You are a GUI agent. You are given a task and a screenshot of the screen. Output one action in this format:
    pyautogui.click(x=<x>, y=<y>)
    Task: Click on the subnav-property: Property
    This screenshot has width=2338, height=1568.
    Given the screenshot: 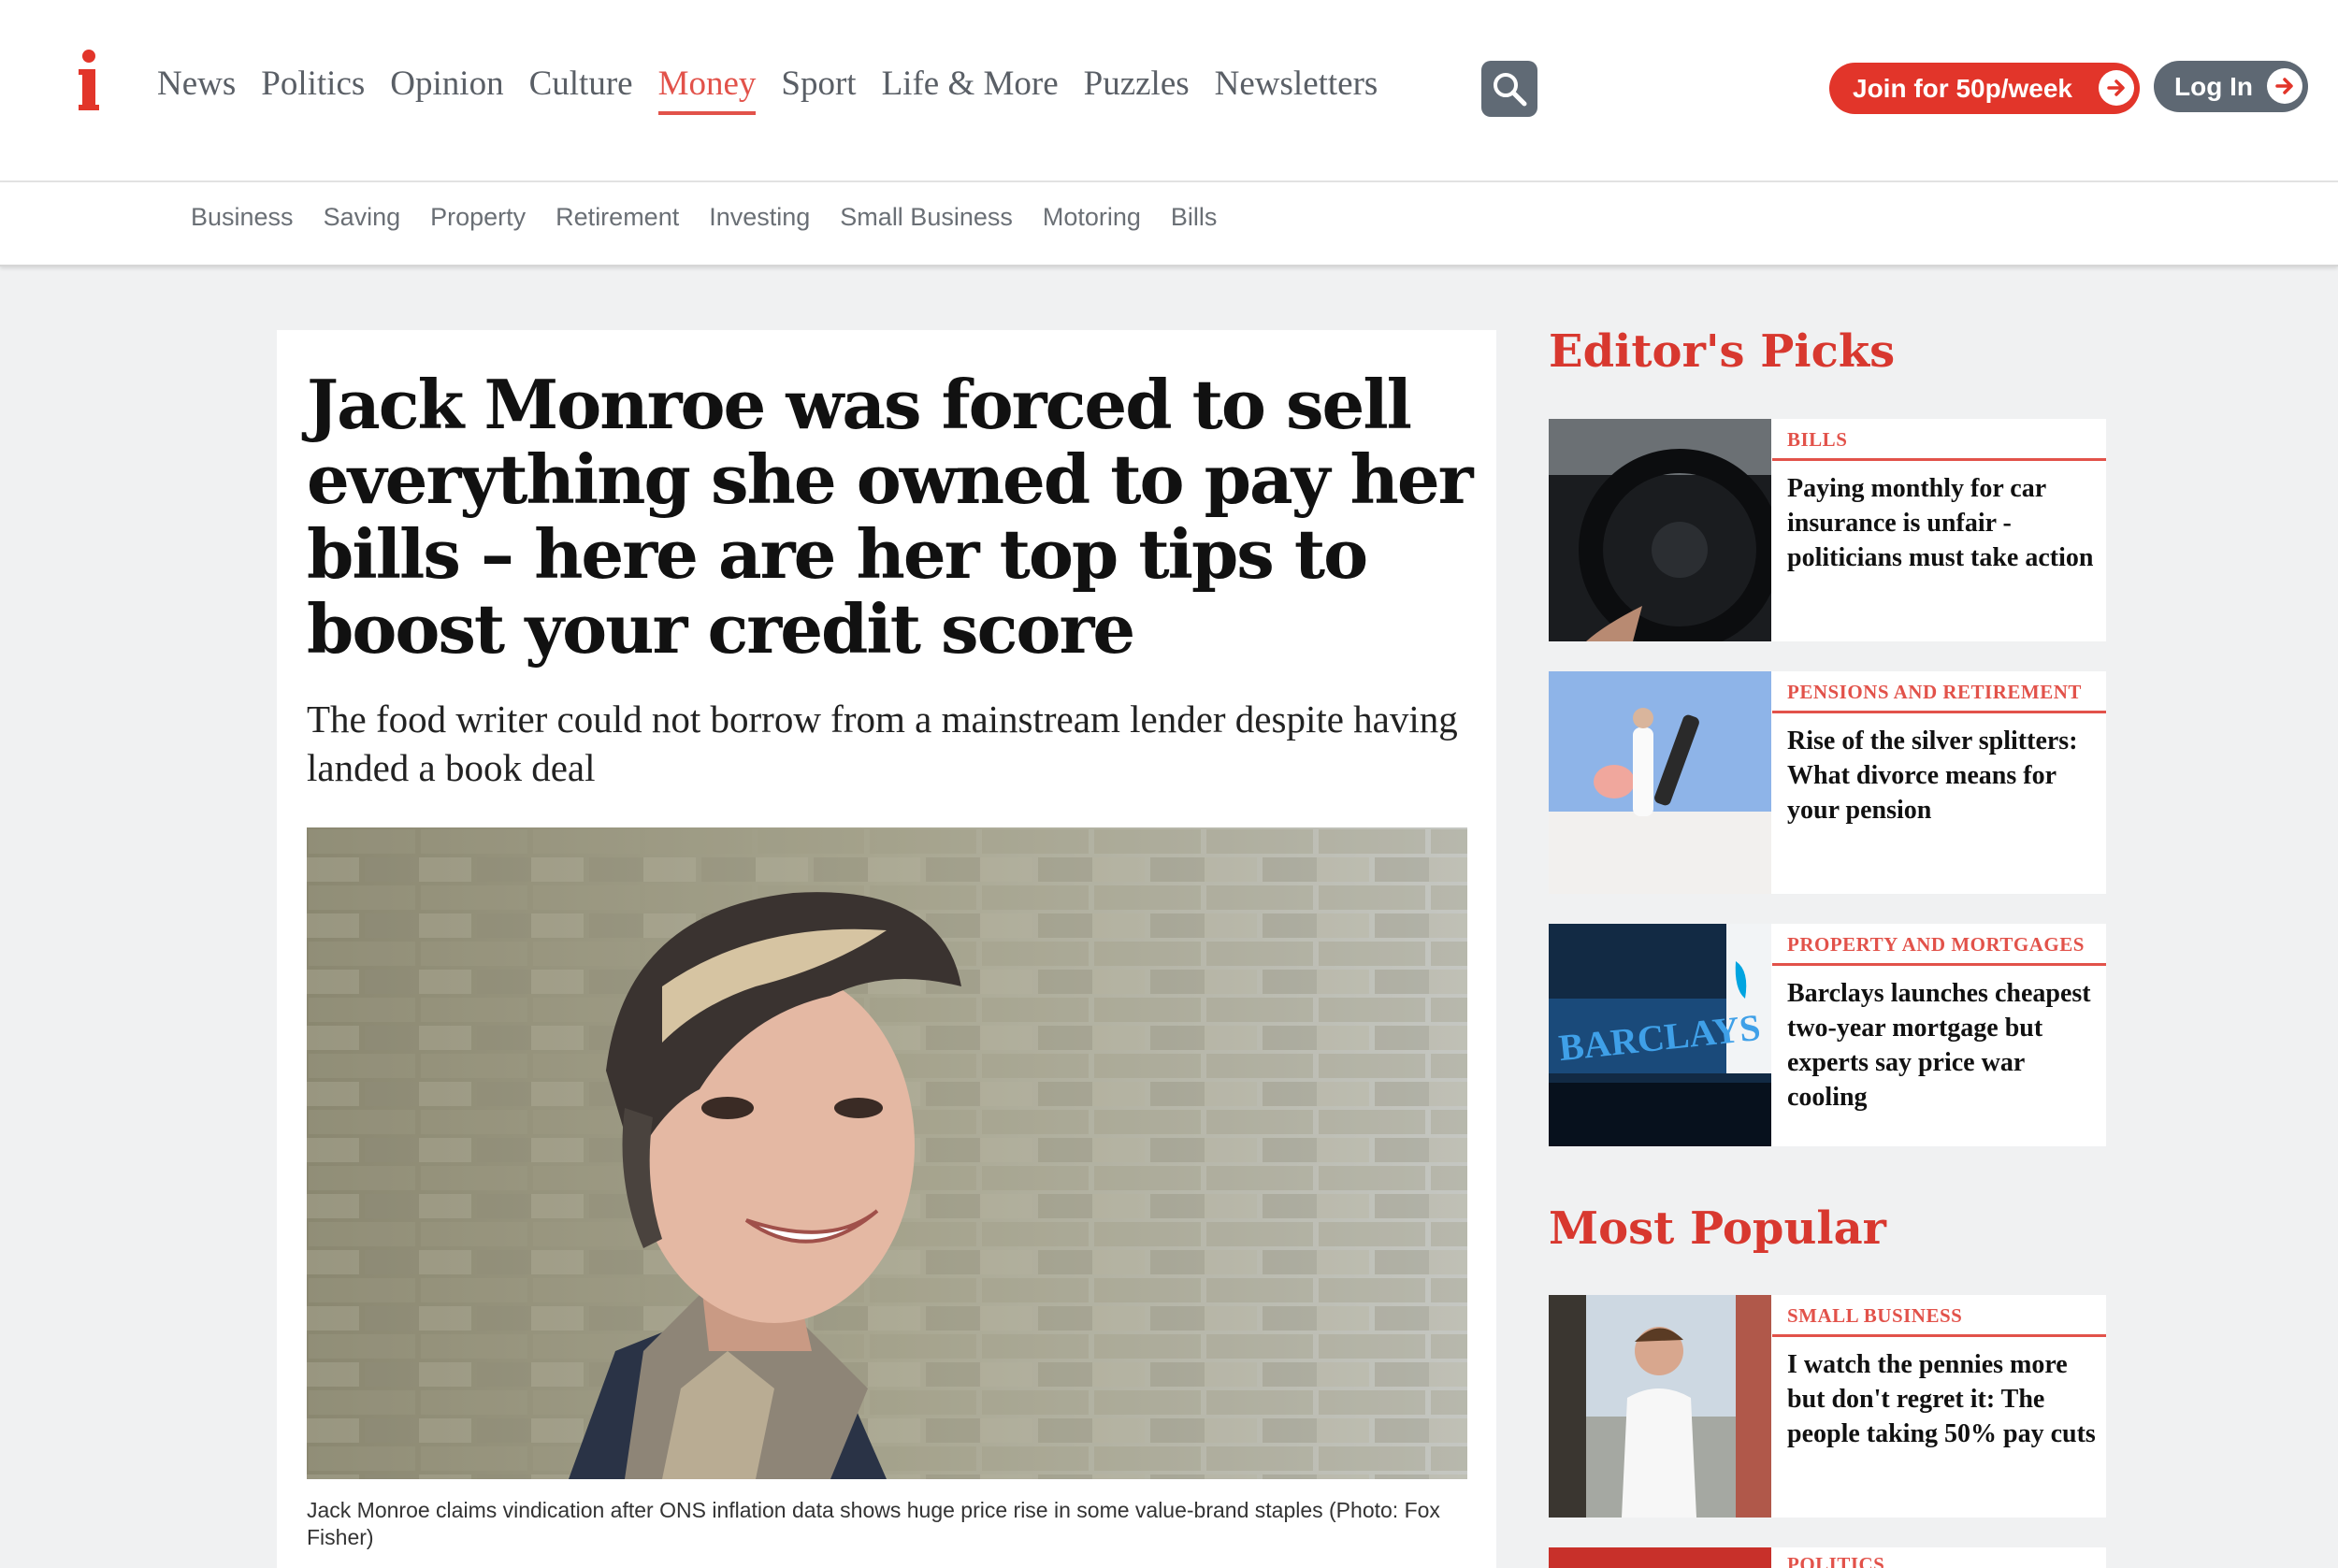 What is the action you would take?
    pyautogui.click(x=478, y=217)
    